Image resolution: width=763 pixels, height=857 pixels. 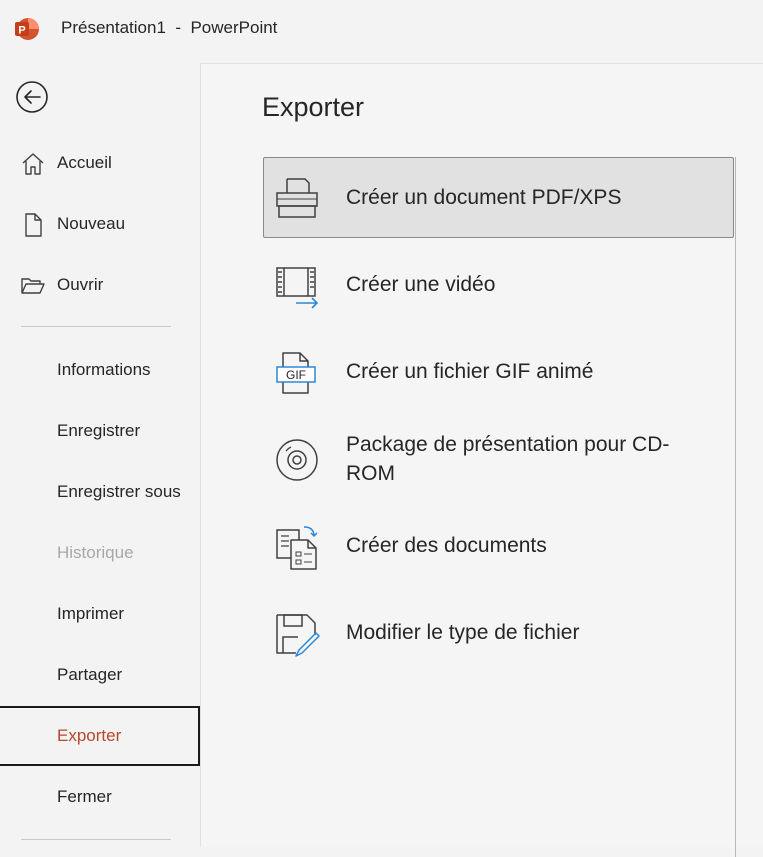 I want to click on sidebar-item-info: Informations, so click(x=100, y=370).